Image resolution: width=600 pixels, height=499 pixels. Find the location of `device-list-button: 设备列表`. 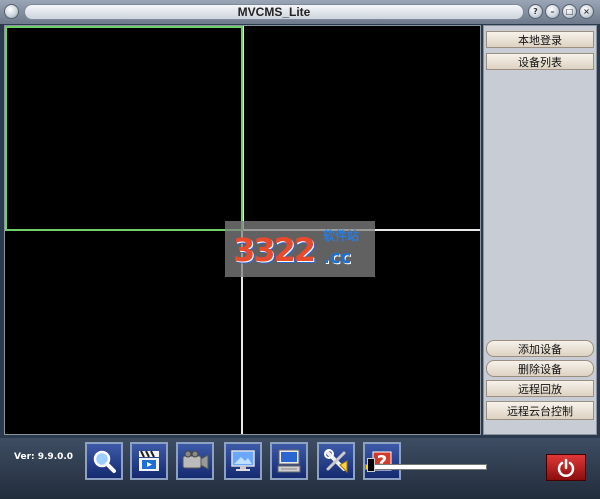

device-list-button: 设备列表 is located at coordinates (540, 61).